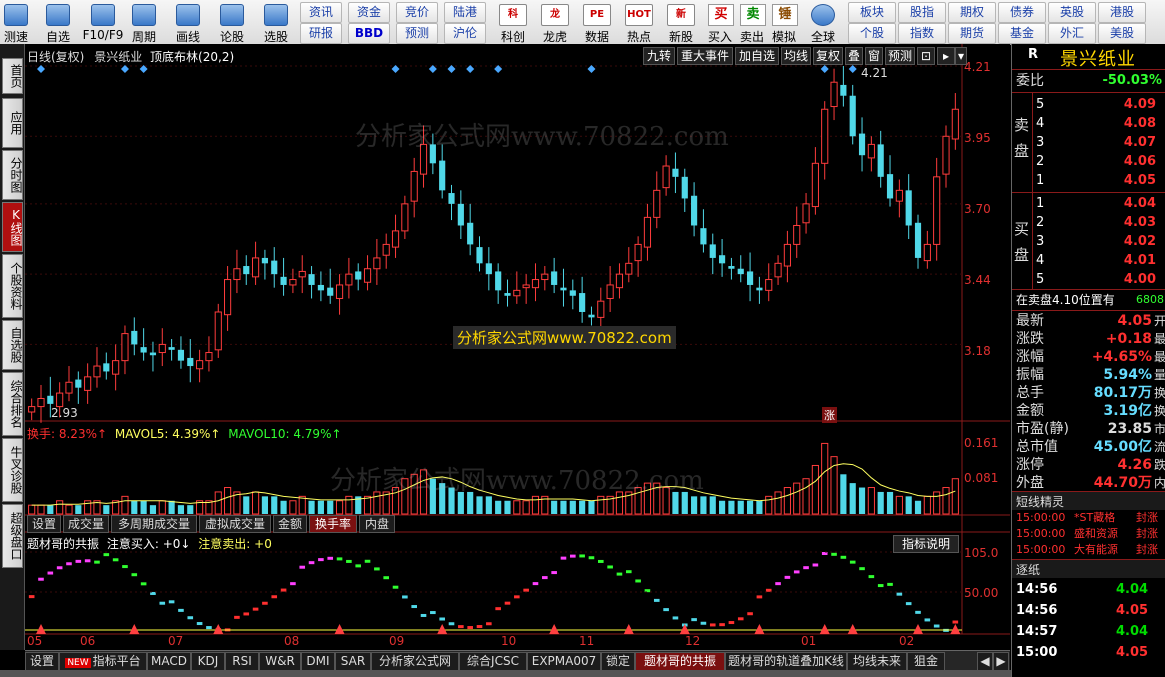 The height and width of the screenshot is (677, 1165). I want to click on watermark-volume: 分析家公式网www.70822.com, so click(517, 481).